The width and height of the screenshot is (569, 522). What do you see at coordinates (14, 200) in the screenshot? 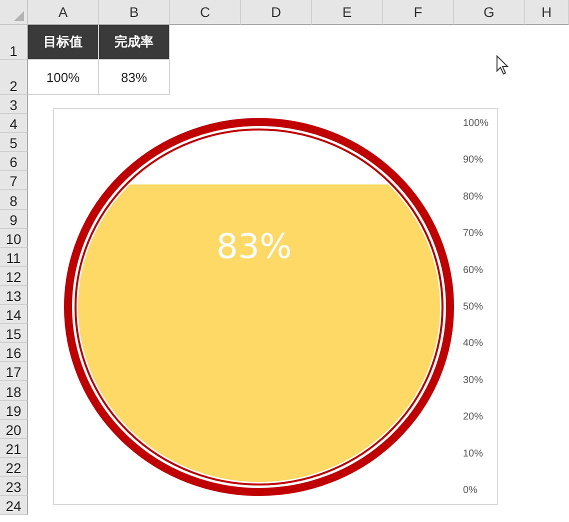
I see `row-header: 8` at bounding box center [14, 200].